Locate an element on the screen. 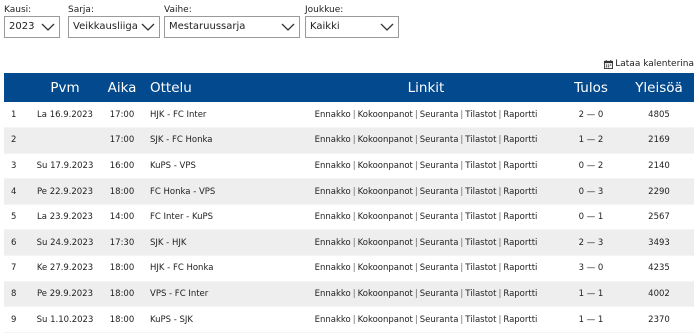 Image resolution: width=699 pixels, height=333 pixels. match-teams: SJK - HJK is located at coordinates (222, 243).